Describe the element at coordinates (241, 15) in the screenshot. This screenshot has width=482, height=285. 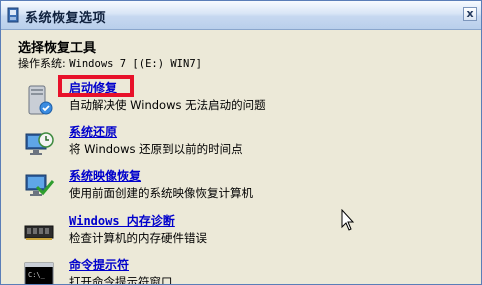
I see `title-bar: 系统恢复选项 x` at that location.